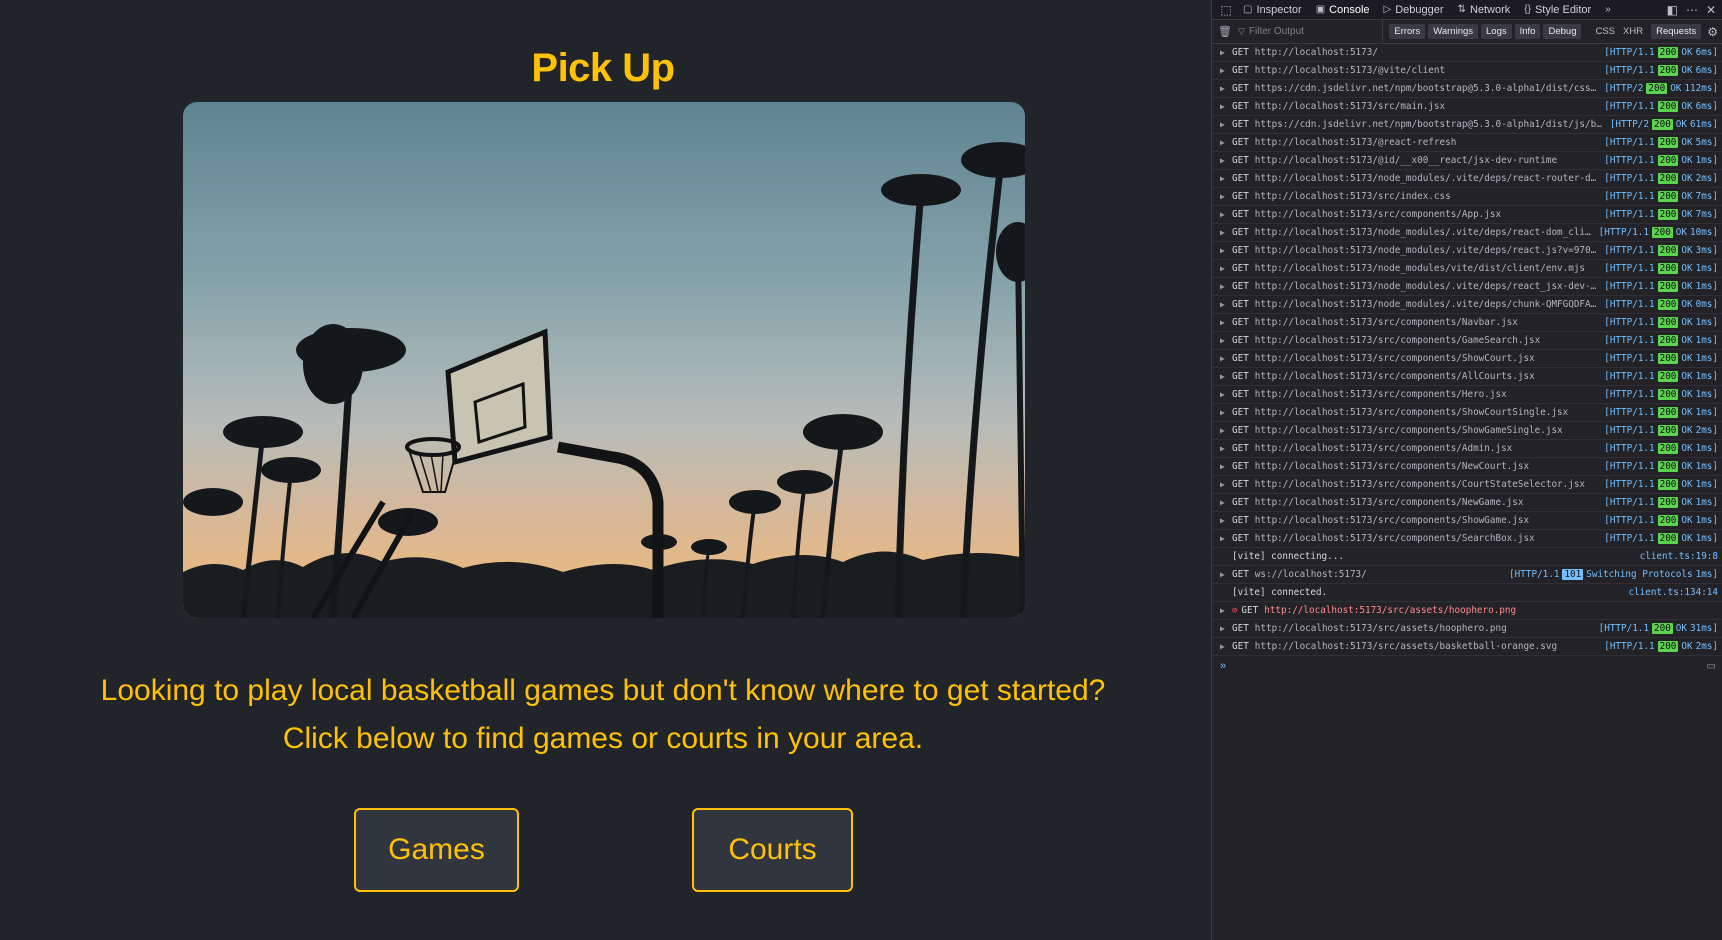 Image resolution: width=1722 pixels, height=940 pixels. Describe the element at coordinates (772, 850) in the screenshot. I see `courts-button: Courts` at that location.